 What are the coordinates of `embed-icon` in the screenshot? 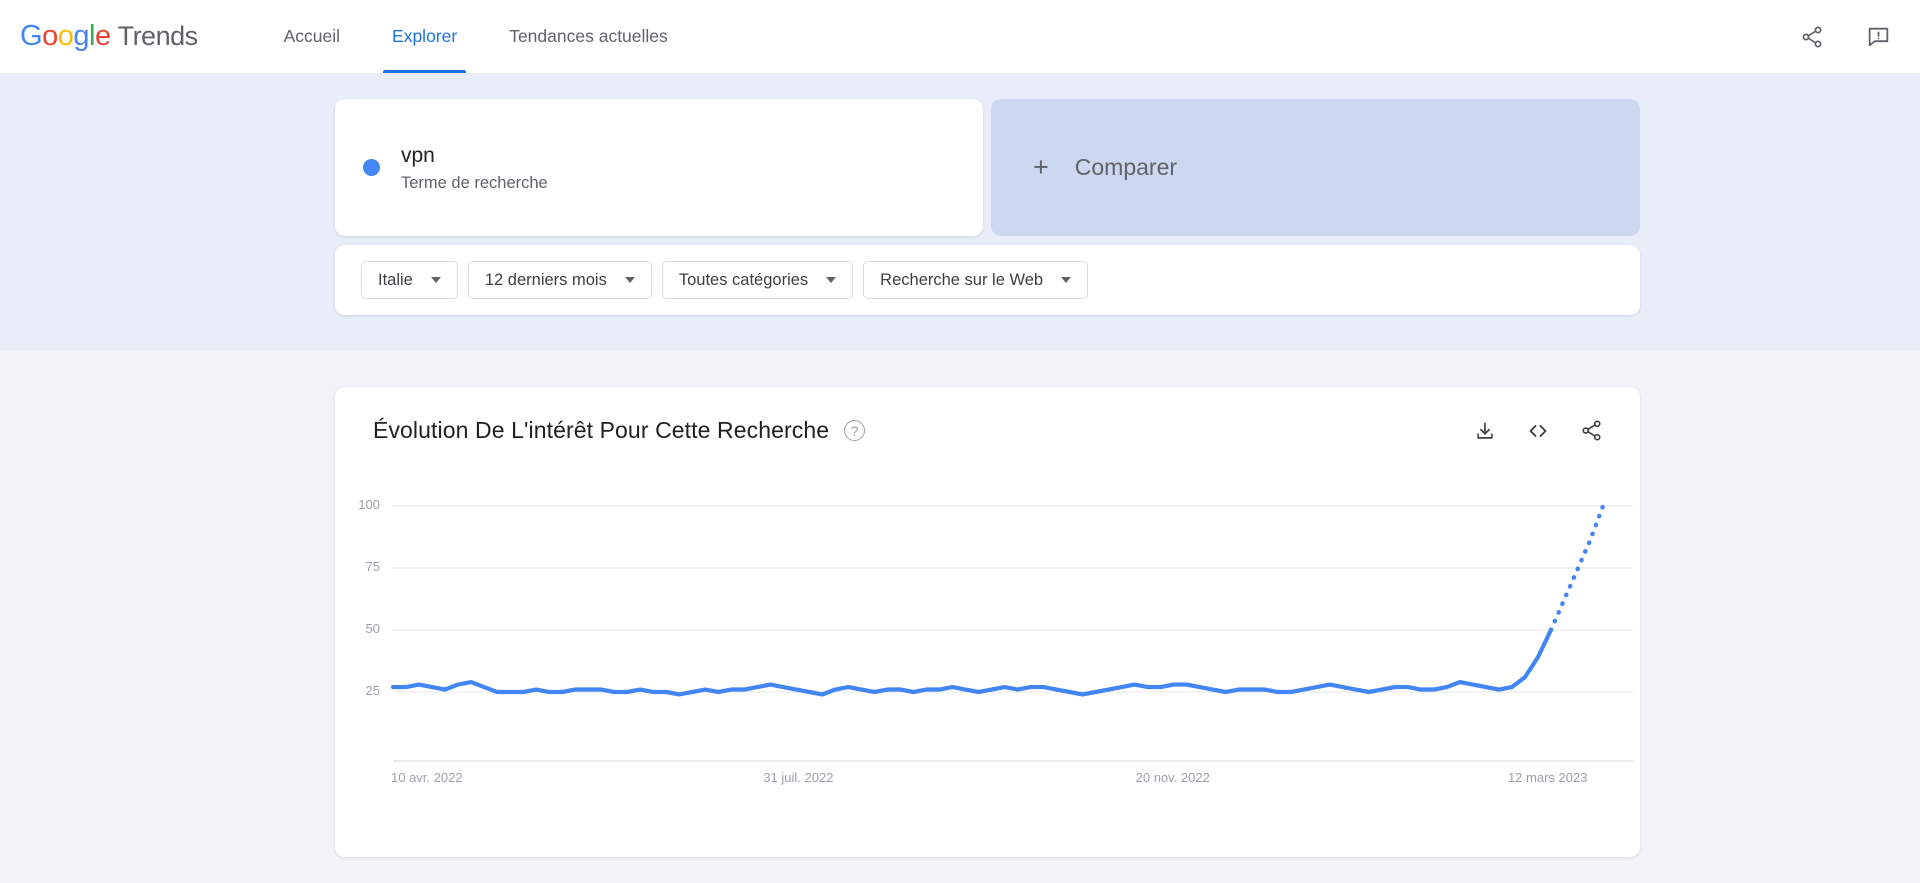 It's located at (1538, 431).